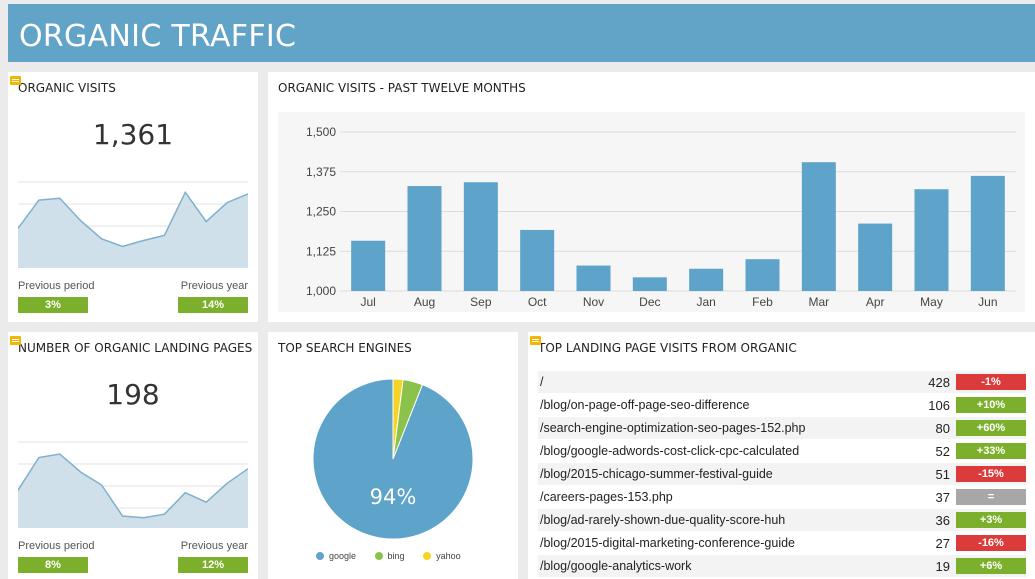  Describe the element at coordinates (942, 566) in the screenshot. I see `landing-page-visits: 19` at that location.